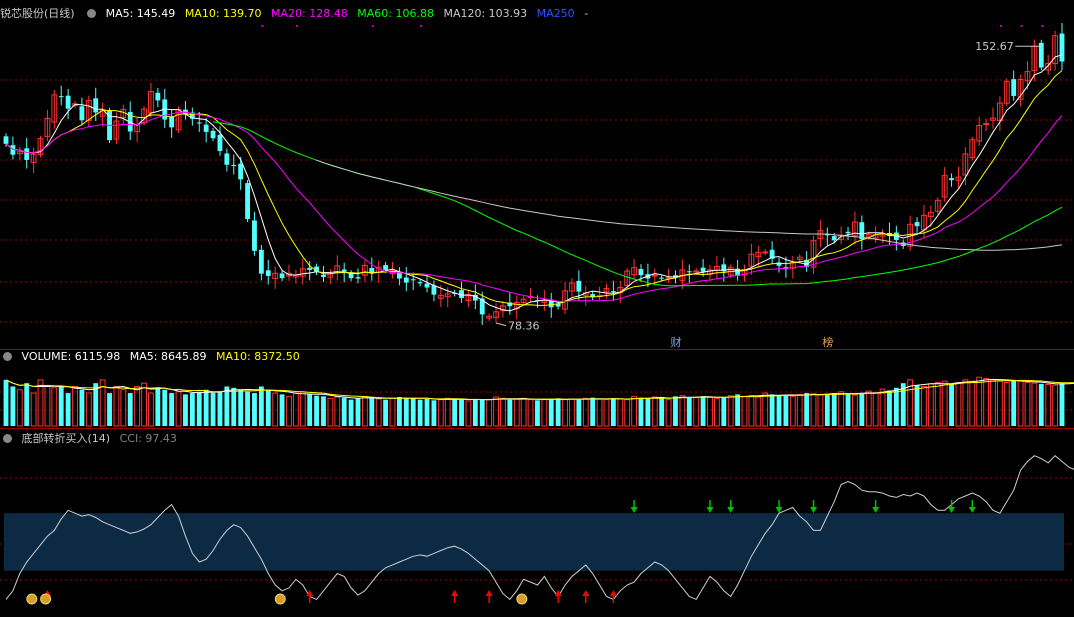 The width and height of the screenshot is (1074, 617). I want to click on indicator-settings-icon, so click(7, 438).